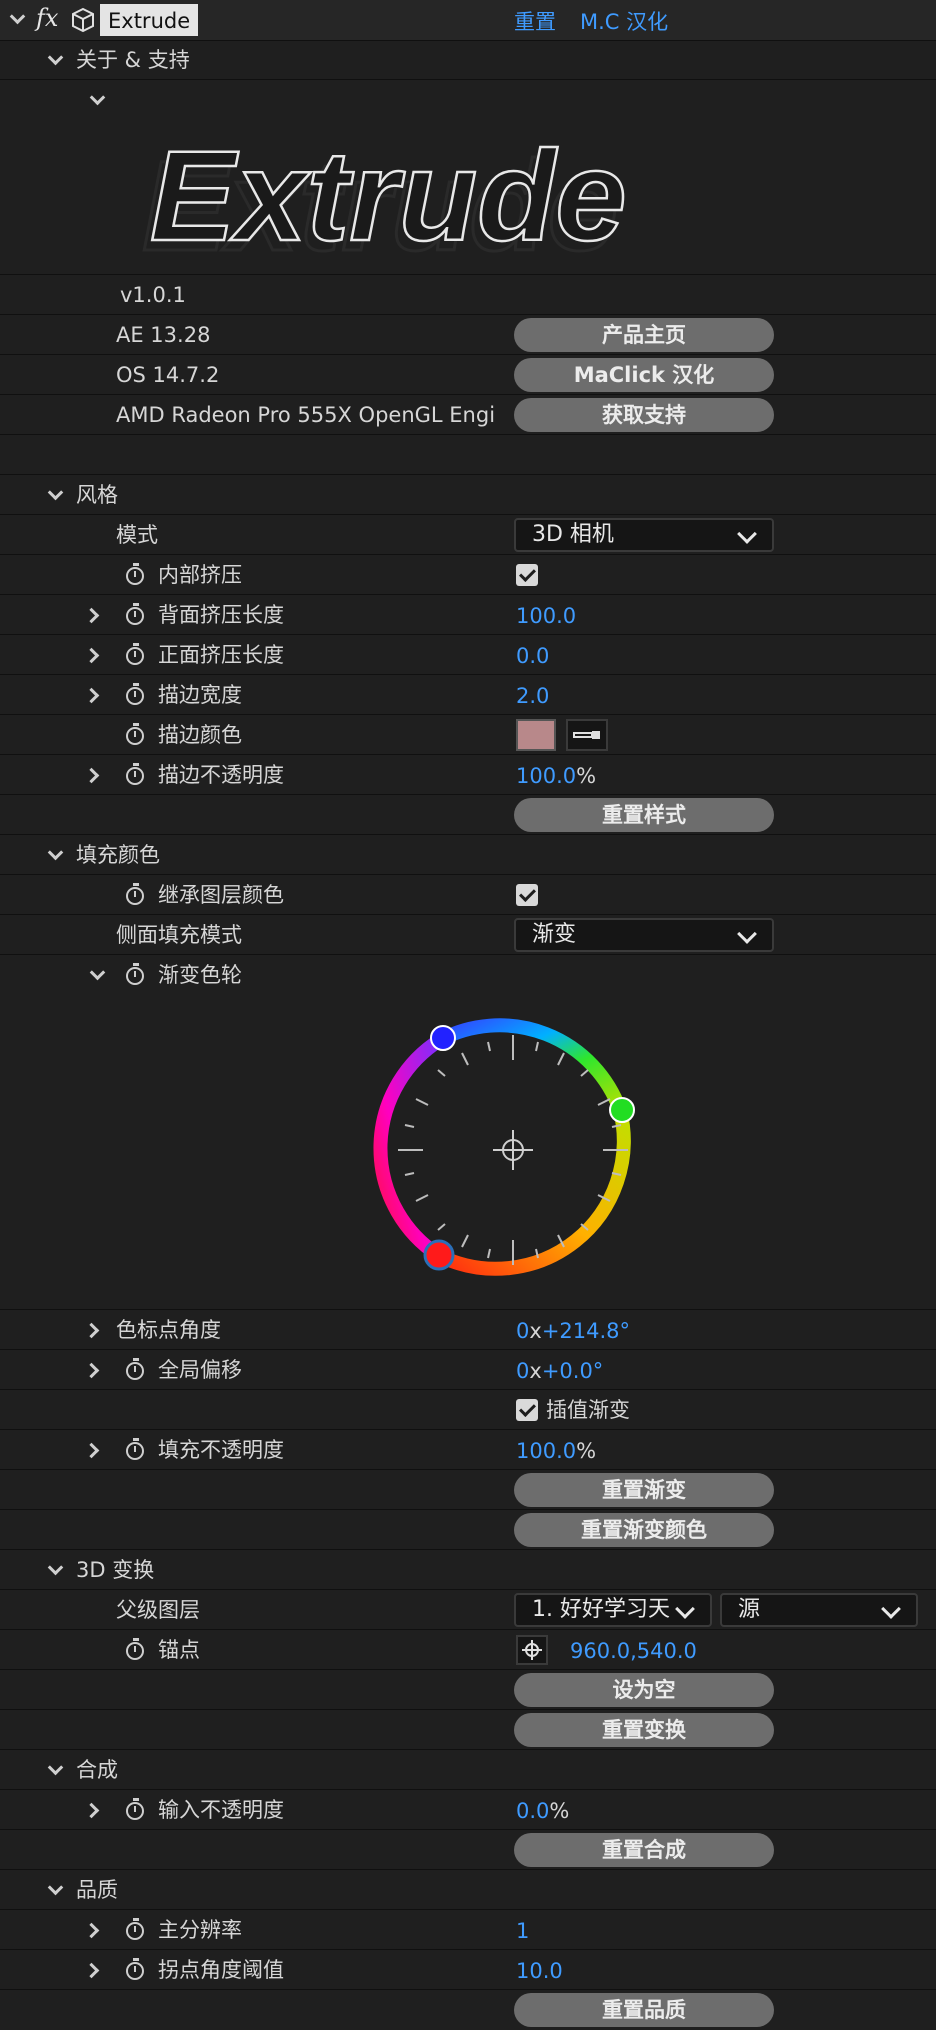 The width and height of the screenshot is (936, 2030). Describe the element at coordinates (532, 695) in the screenshot. I see `stroke-width-value: 2.0` at that location.